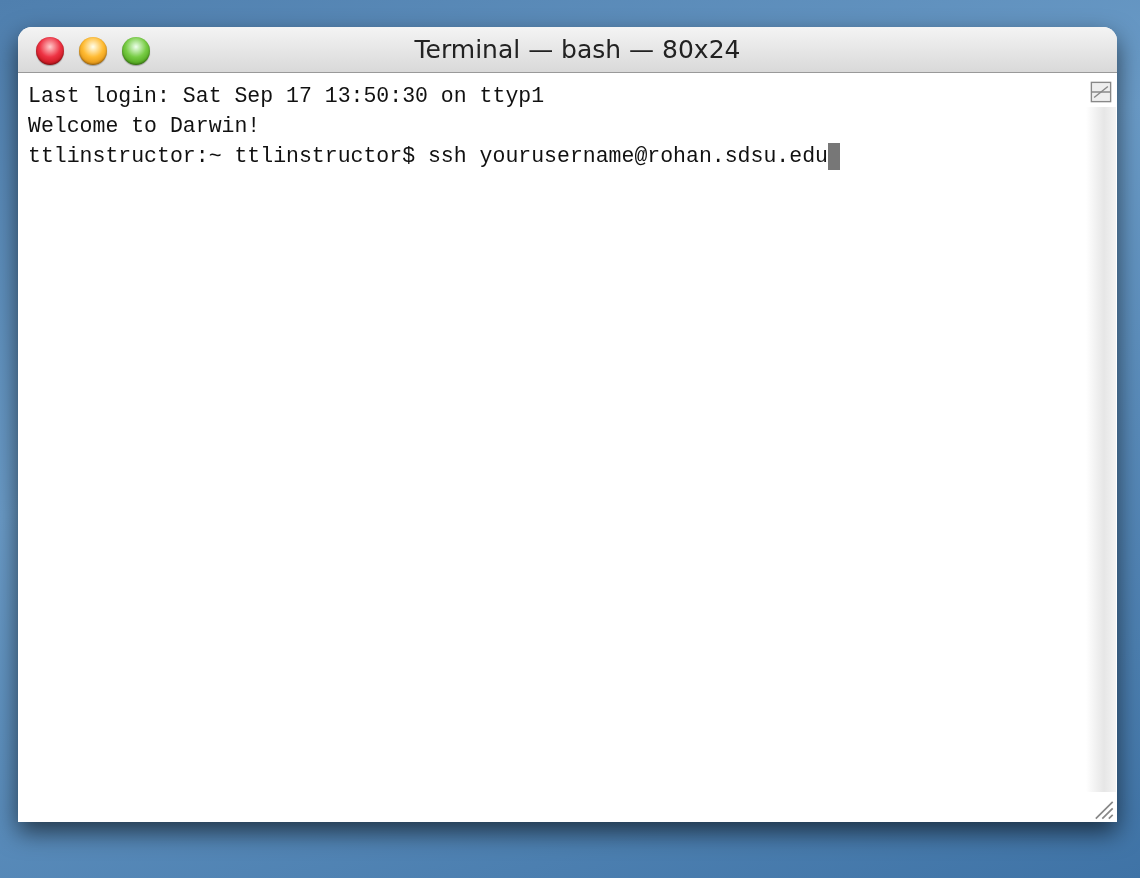  Describe the element at coordinates (50, 51) in the screenshot. I see `close-button` at that location.